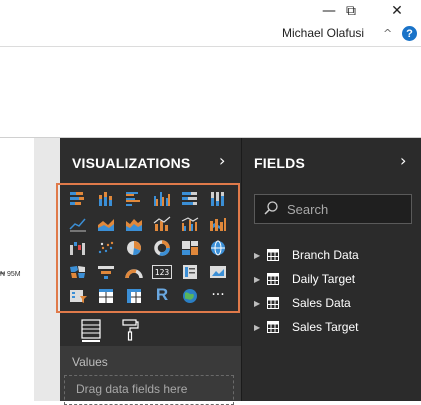 This screenshot has height=405, width=421. What do you see at coordinates (162, 224) in the screenshot?
I see `line-and-stacked-column-chart-icon` at bounding box center [162, 224].